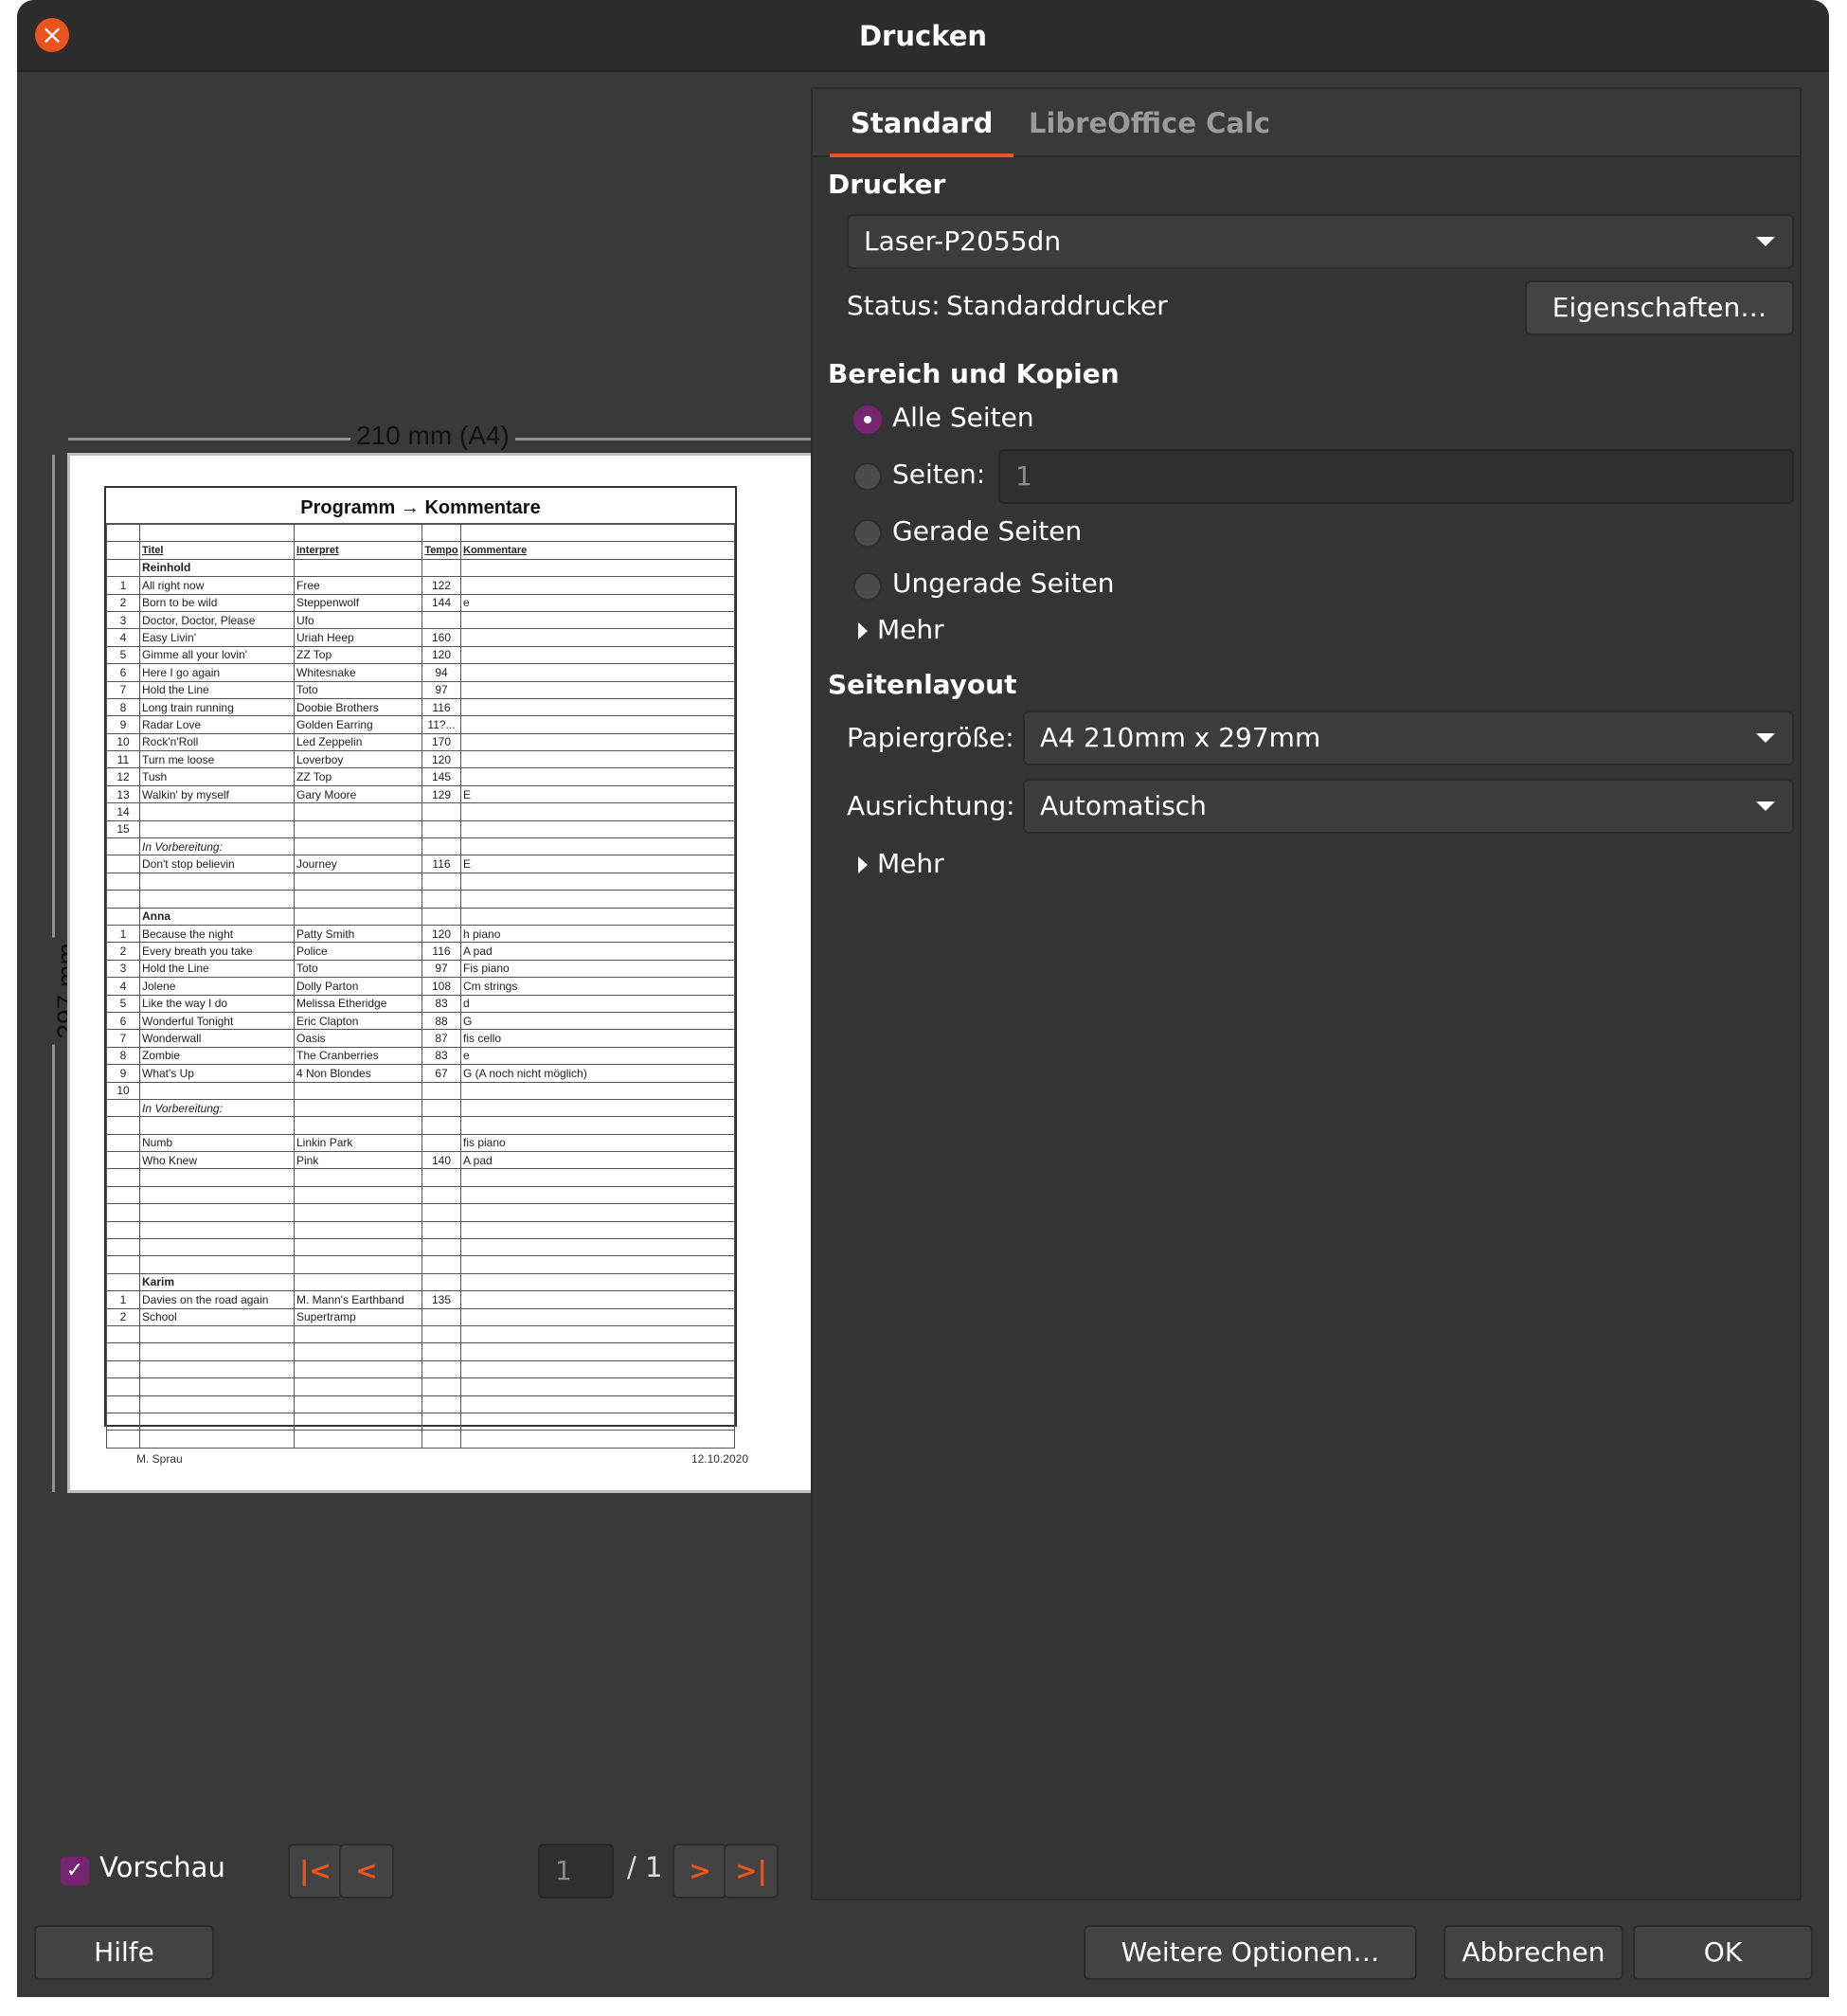 The width and height of the screenshot is (1847, 2016). I want to click on table-cell: 2, so click(123, 1316).